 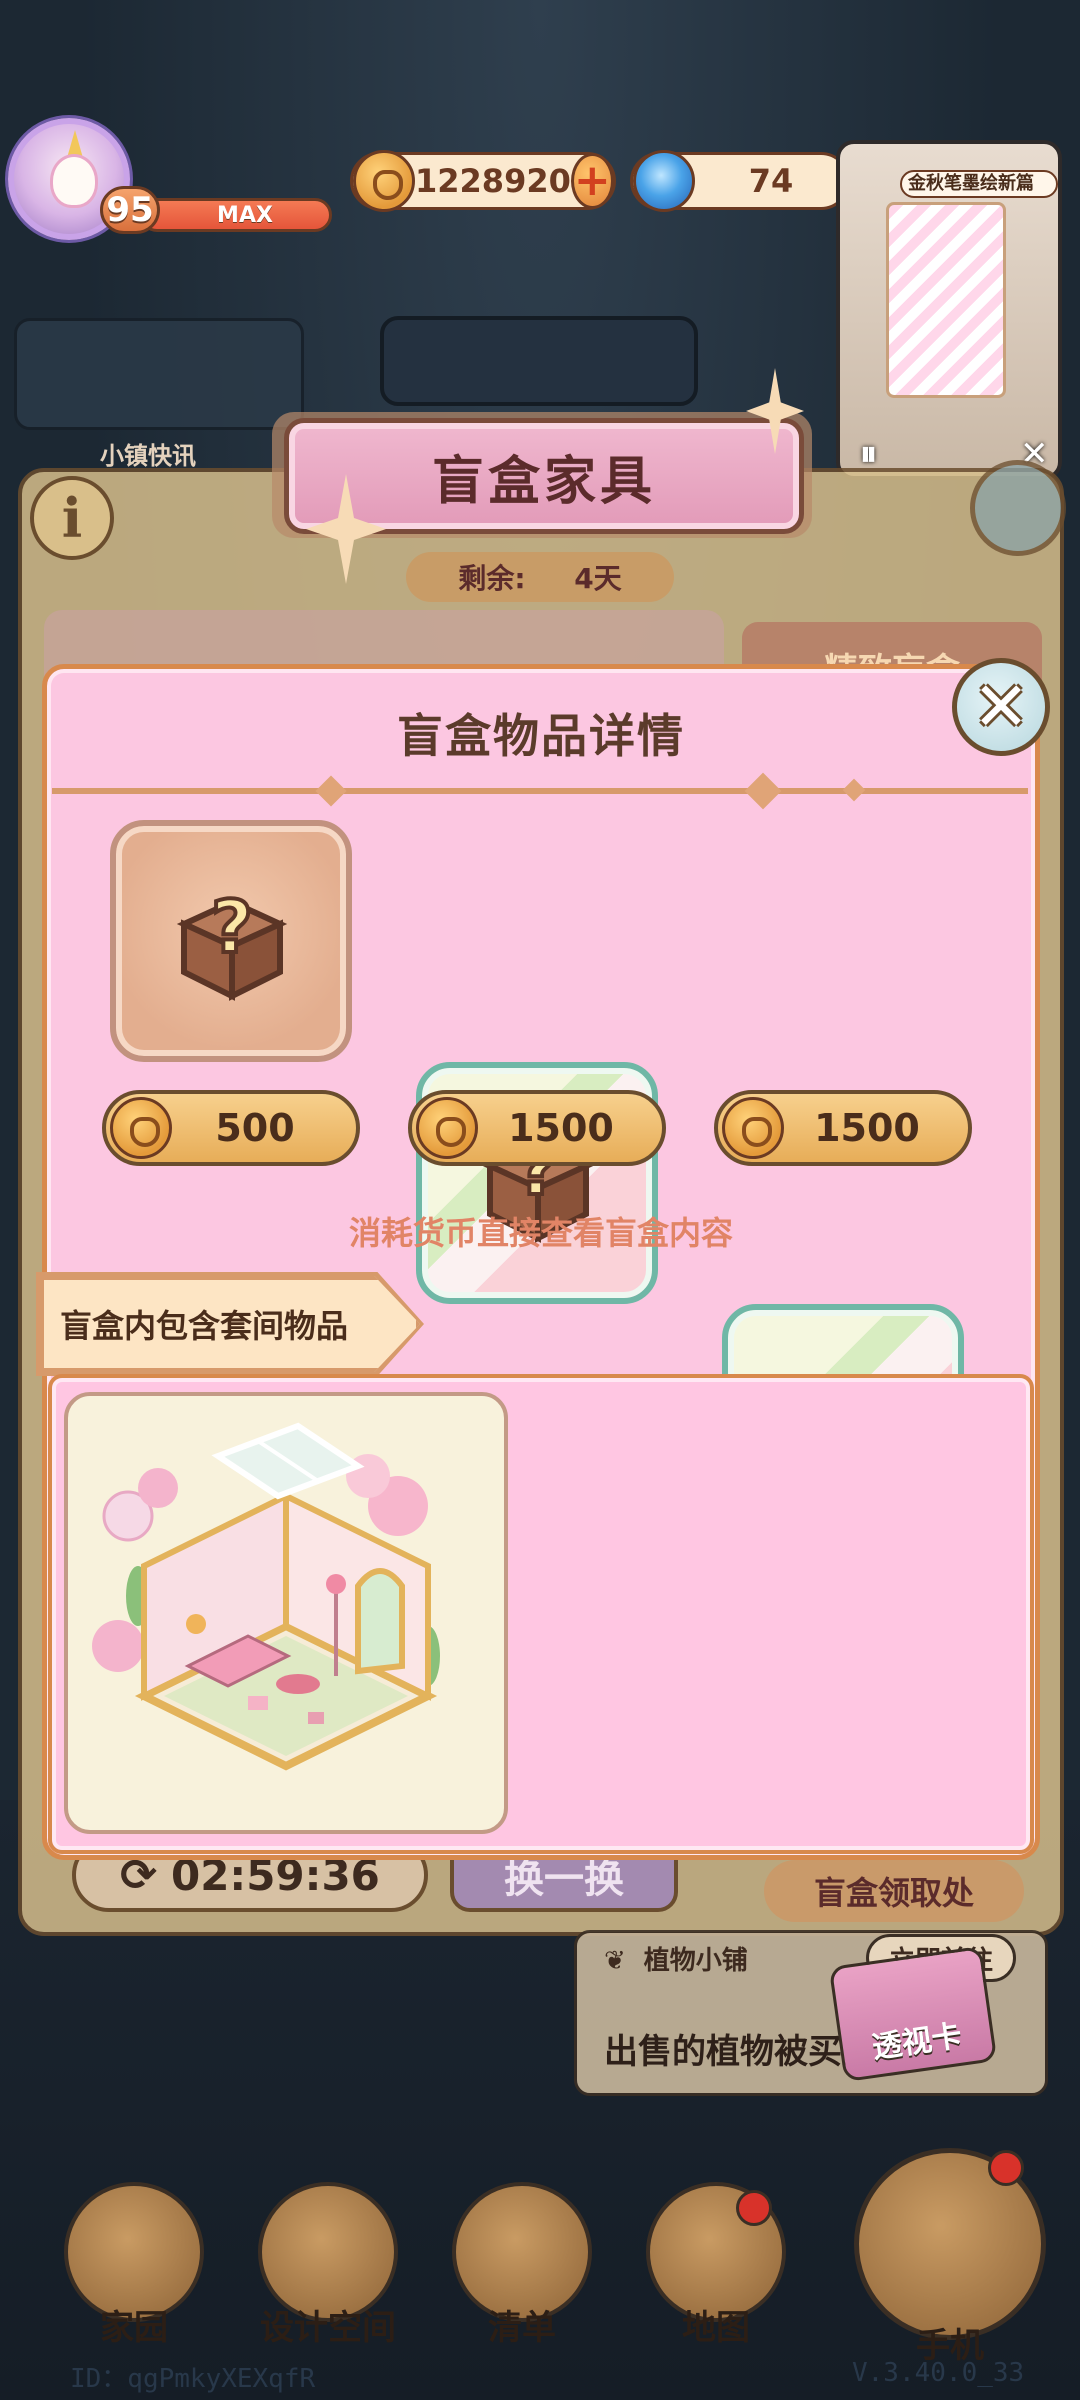 What do you see at coordinates (1001, 707) in the screenshot?
I see `detail-close-button: ✕` at bounding box center [1001, 707].